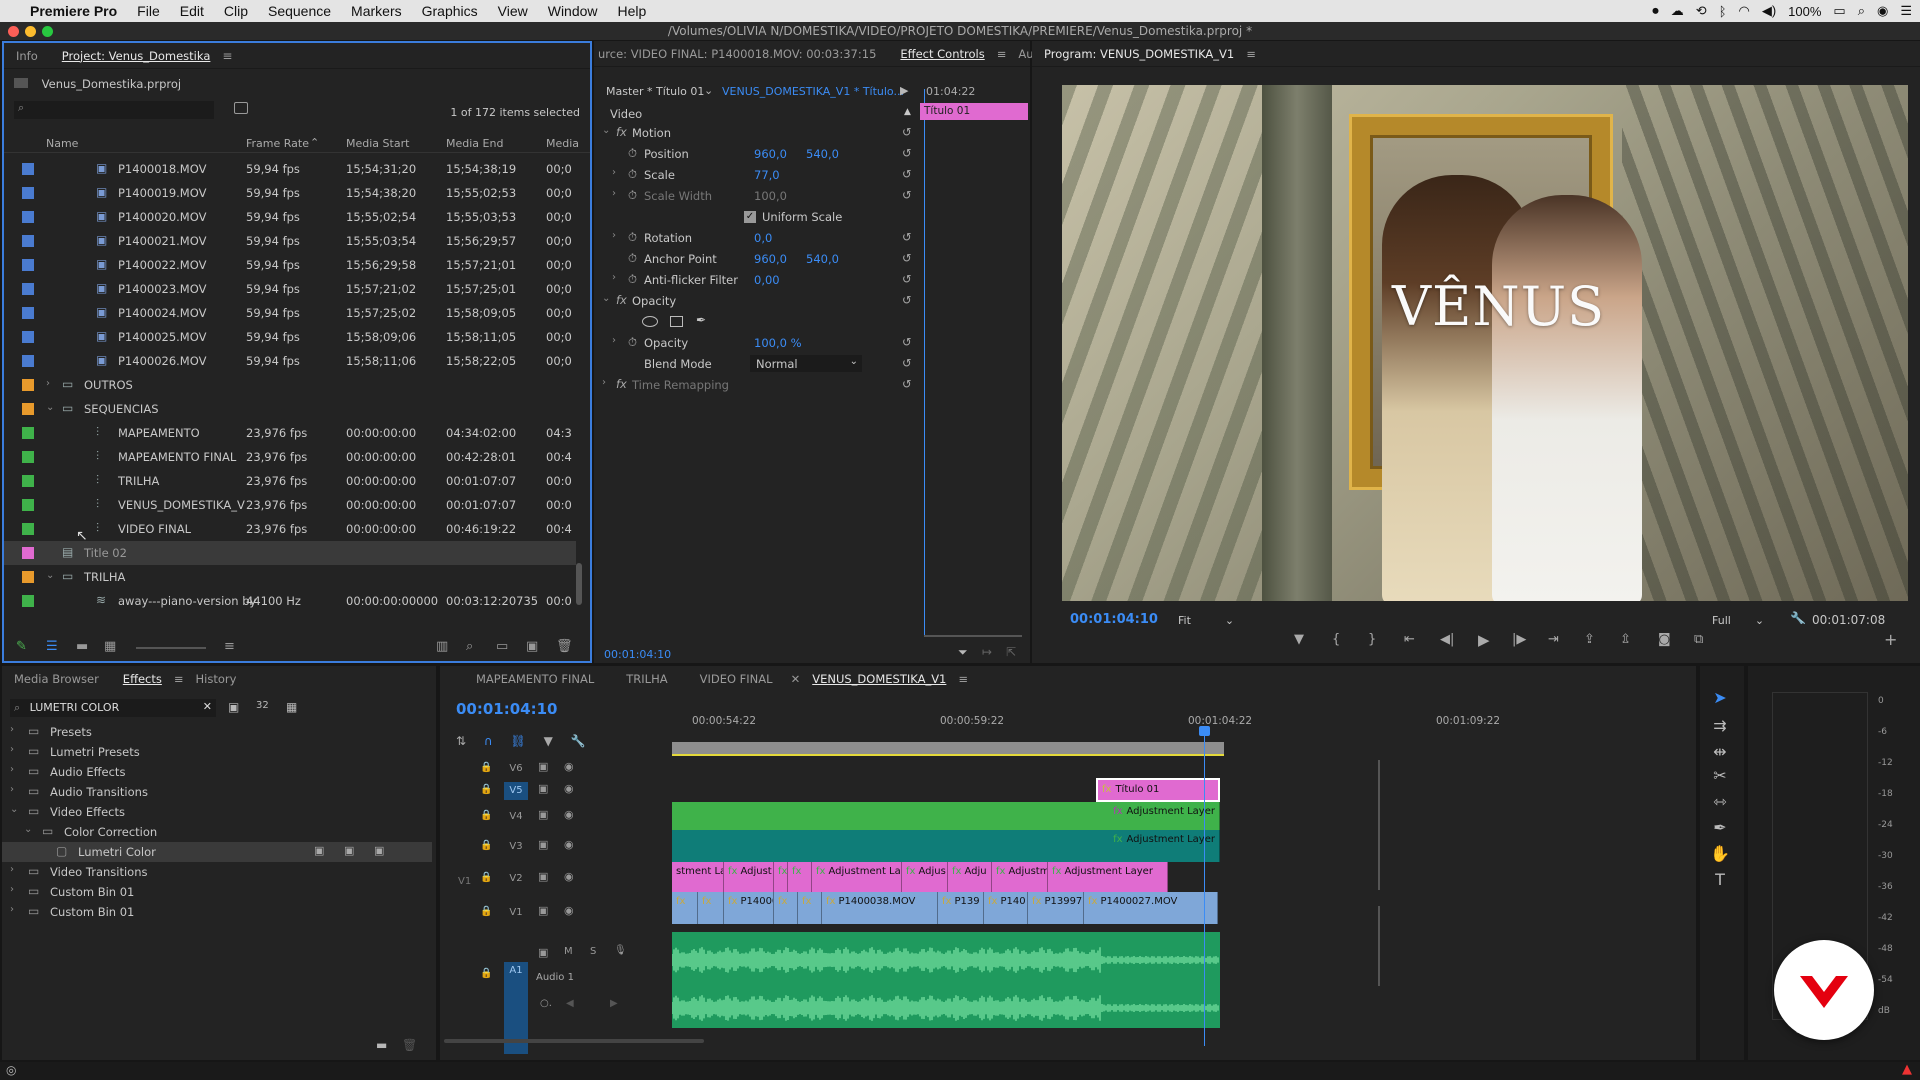 The image size is (1920, 1080). Describe the element at coordinates (1720, 880) in the screenshot. I see `type-tool-icon: T` at that location.